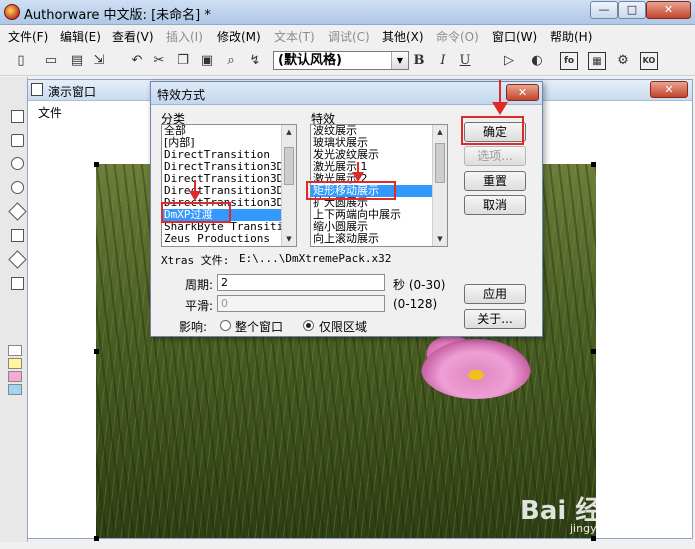 The width and height of the screenshot is (695, 549). I want to click on variables-icon: ▦, so click(597, 61).